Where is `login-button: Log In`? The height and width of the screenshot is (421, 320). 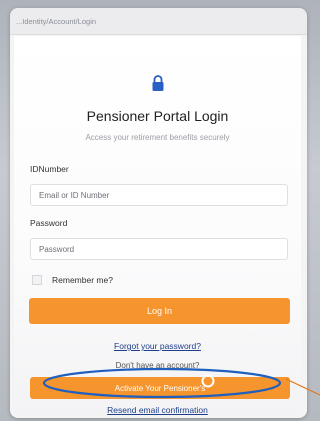
login-button: Log In is located at coordinates (159, 311).